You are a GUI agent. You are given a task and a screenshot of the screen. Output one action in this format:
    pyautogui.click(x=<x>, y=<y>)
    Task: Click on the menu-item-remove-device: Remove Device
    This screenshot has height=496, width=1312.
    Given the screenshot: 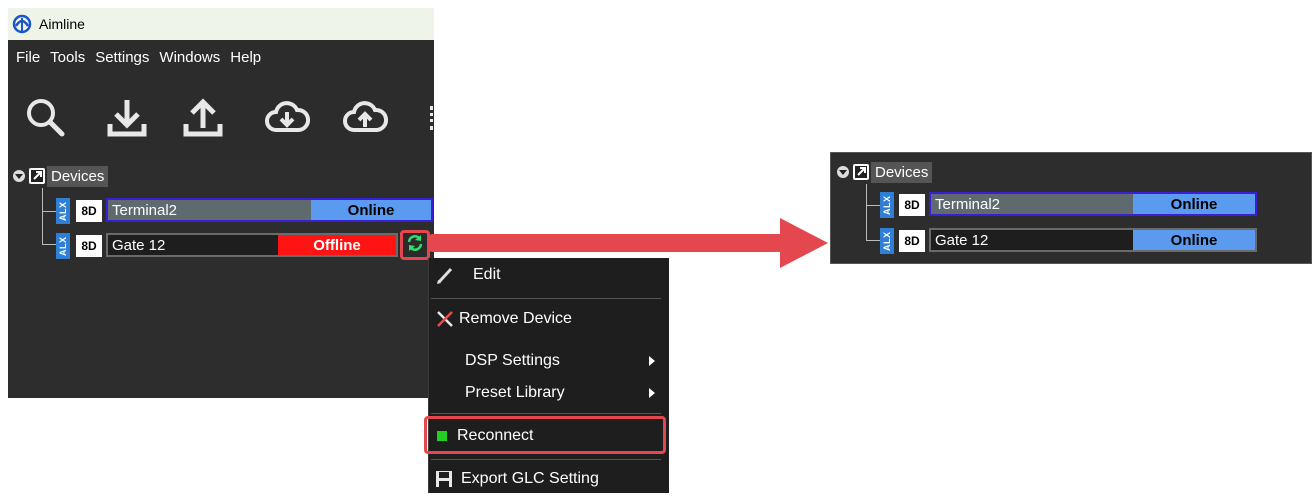 What is the action you would take?
    pyautogui.click(x=547, y=319)
    